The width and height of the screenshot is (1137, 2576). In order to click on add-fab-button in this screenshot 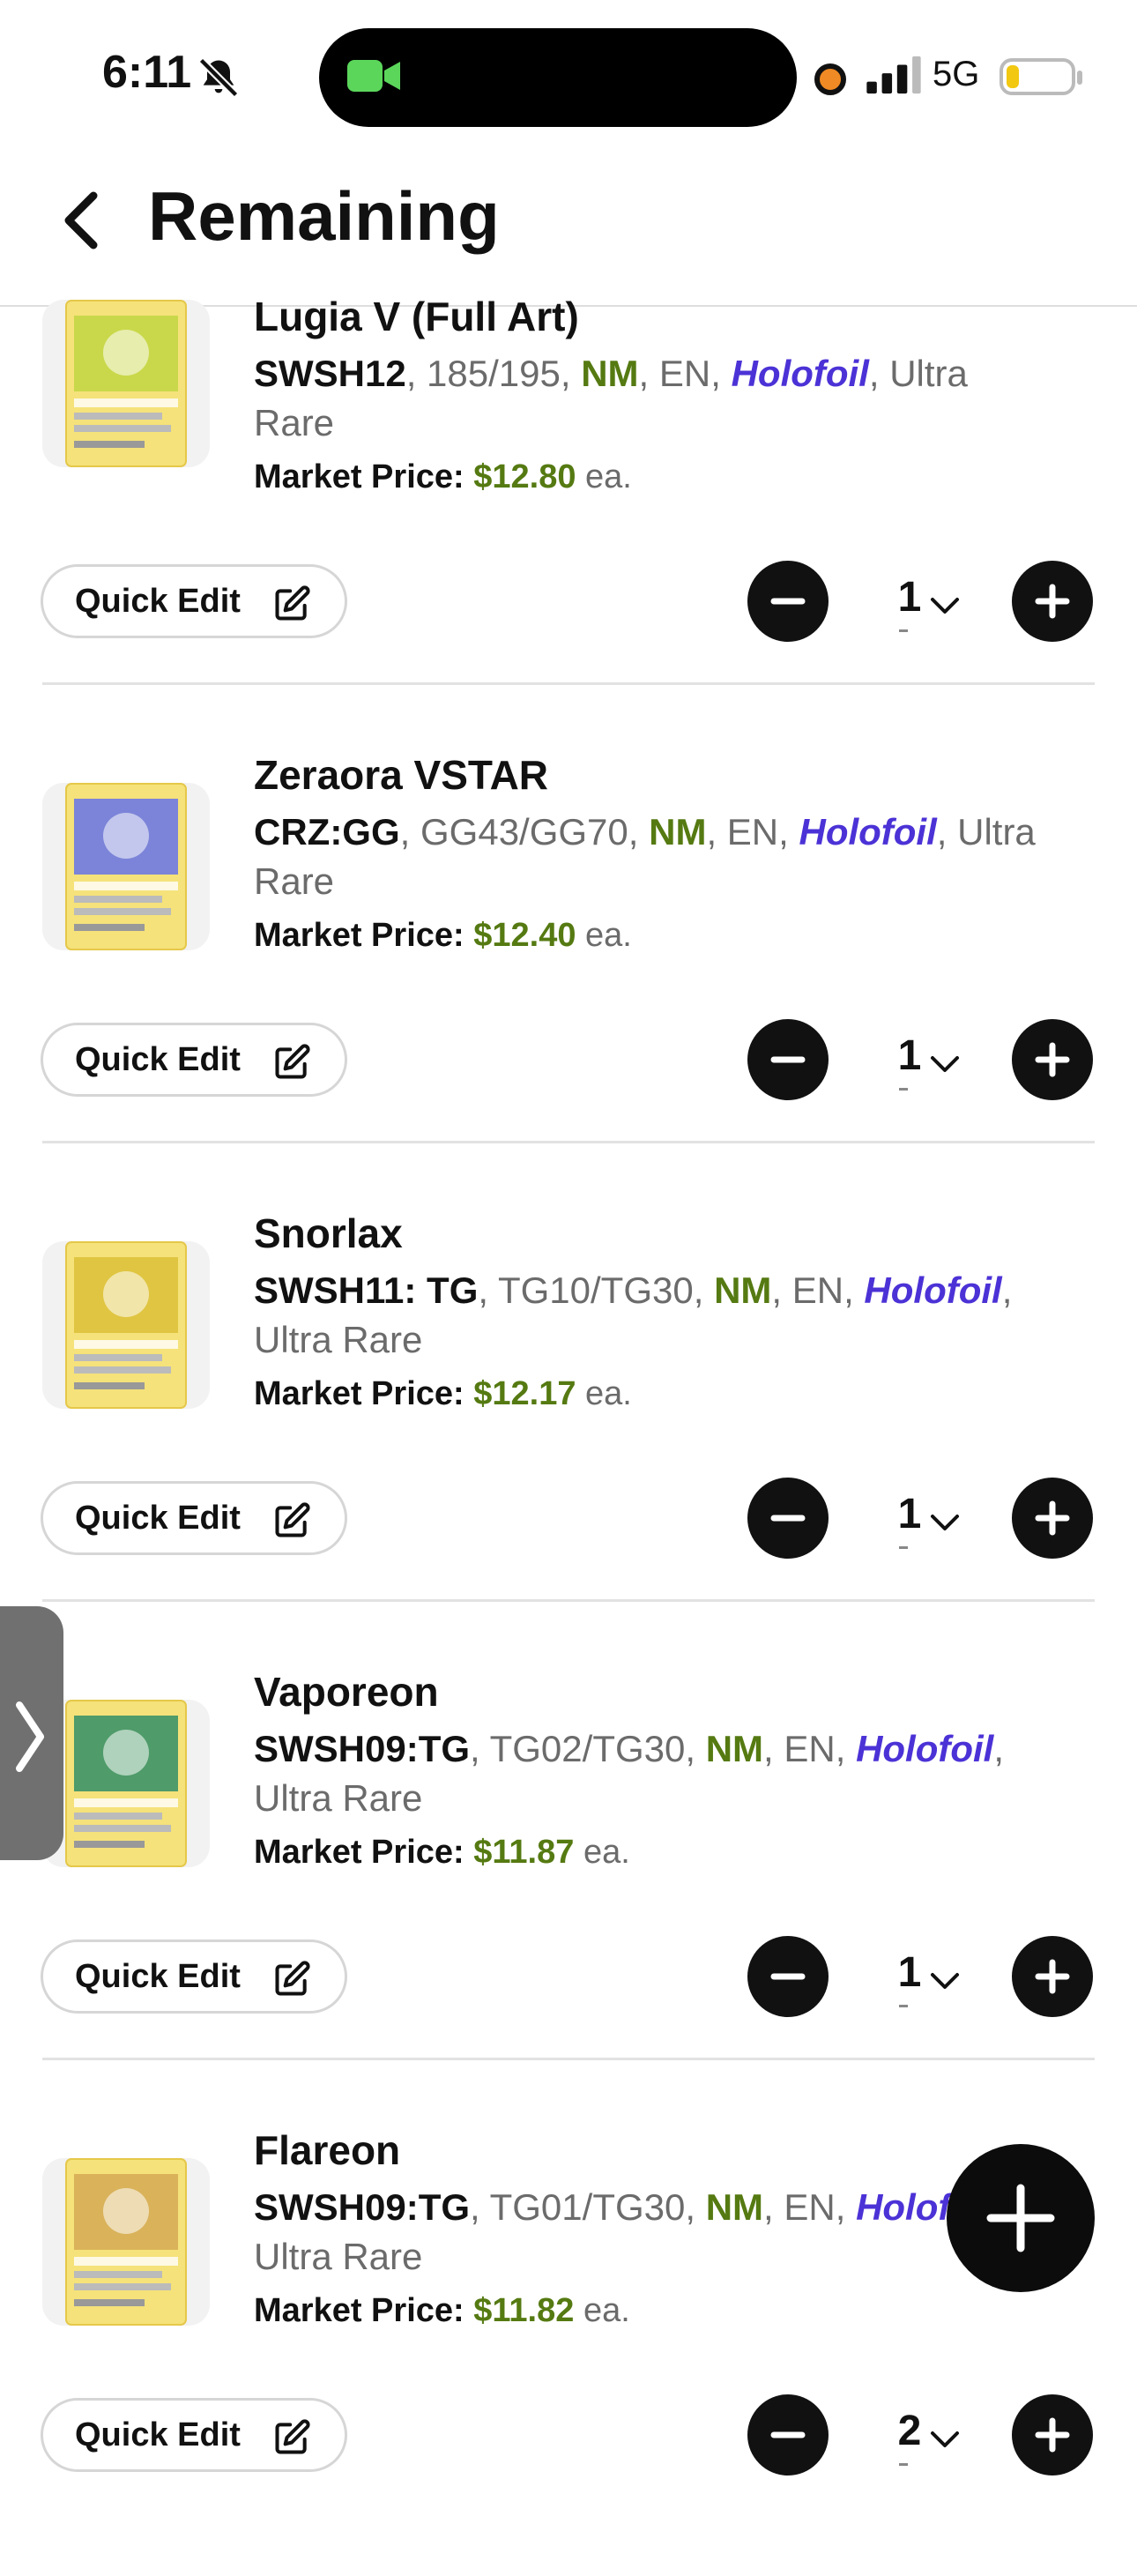, I will do `click(1021, 2218)`.